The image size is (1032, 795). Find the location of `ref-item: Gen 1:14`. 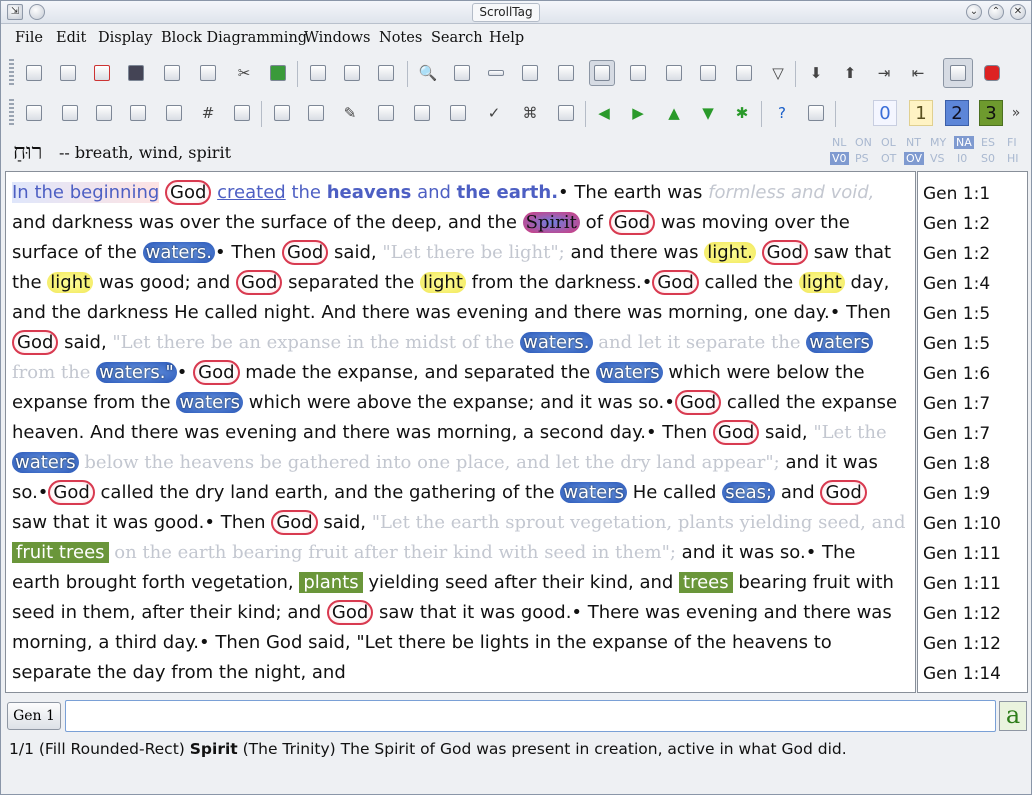

ref-item: Gen 1:14 is located at coordinates (962, 674).